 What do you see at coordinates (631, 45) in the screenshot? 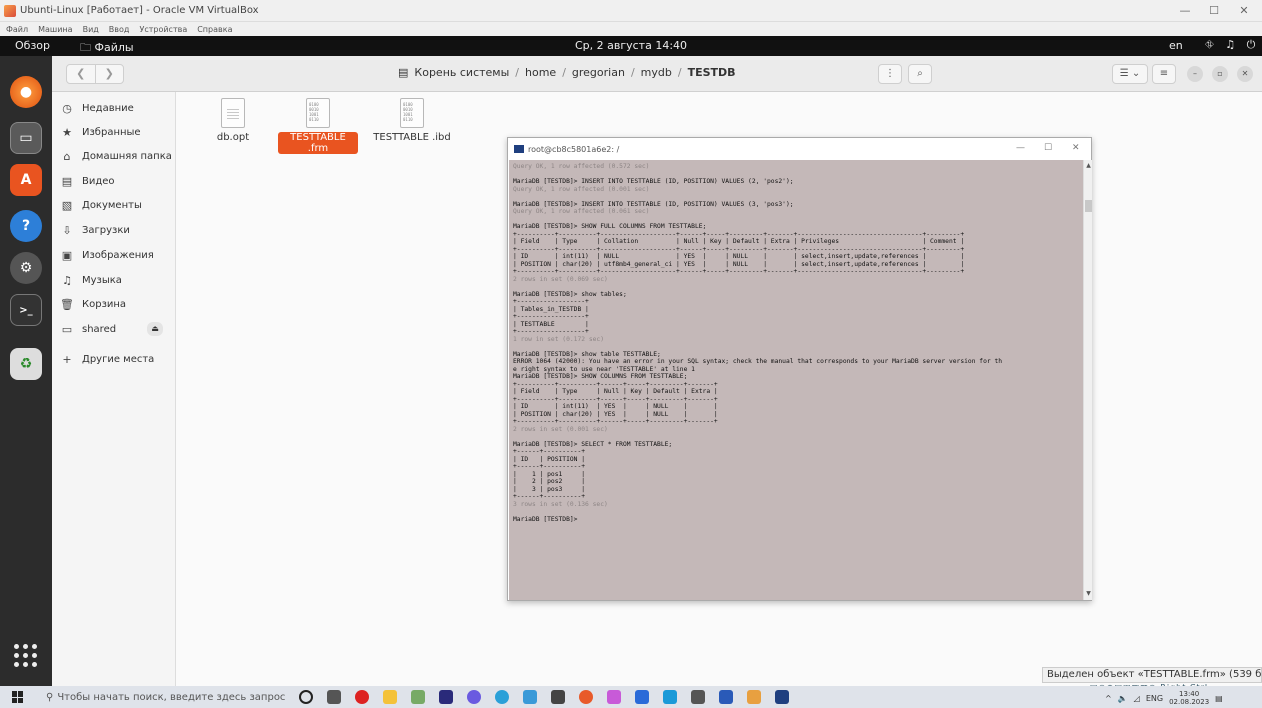
I see `clock: Ср, 2 августа 14:40` at bounding box center [631, 45].